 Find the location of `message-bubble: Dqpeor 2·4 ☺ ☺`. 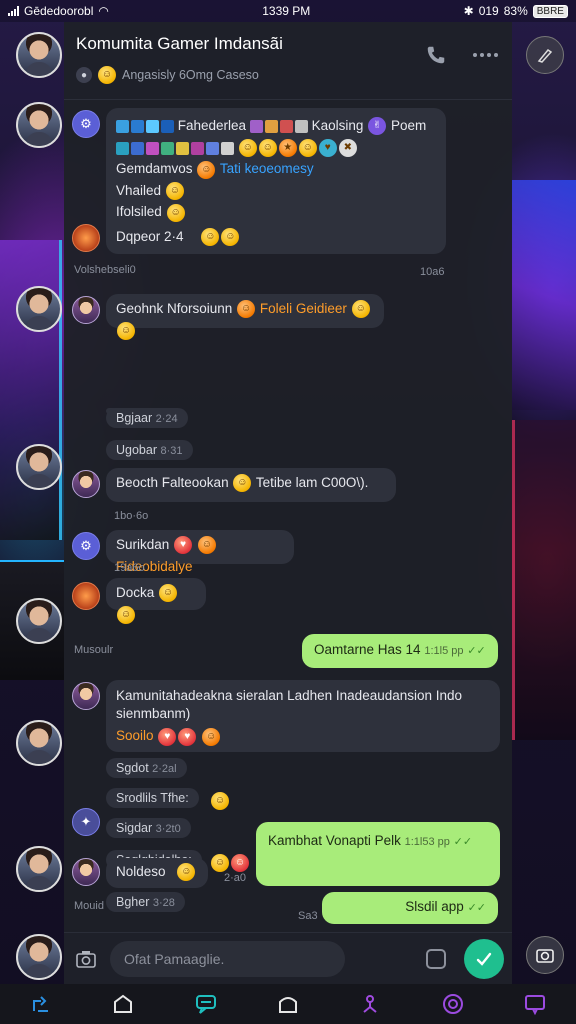

message-bubble: Dqpeor 2·4 ☺ ☺ is located at coordinates (191, 239).